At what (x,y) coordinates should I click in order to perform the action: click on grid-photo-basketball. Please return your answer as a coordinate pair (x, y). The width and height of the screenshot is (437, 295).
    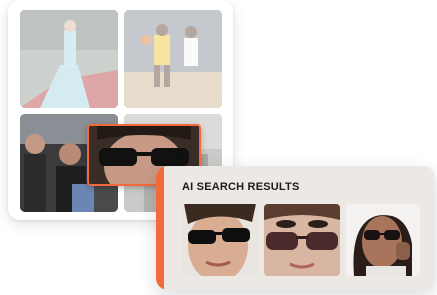
    Looking at the image, I should click on (173, 59).